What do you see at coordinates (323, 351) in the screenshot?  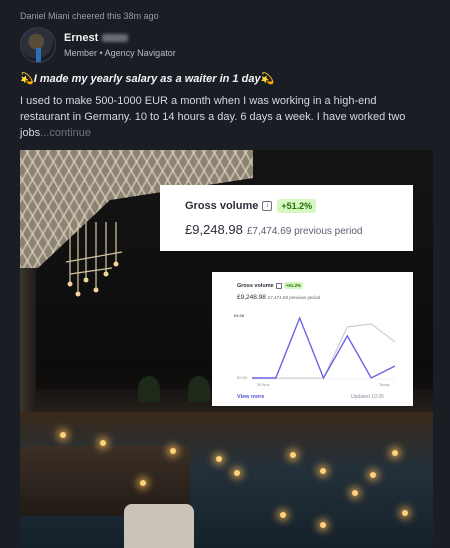 I see `previous-period-line` at bounding box center [323, 351].